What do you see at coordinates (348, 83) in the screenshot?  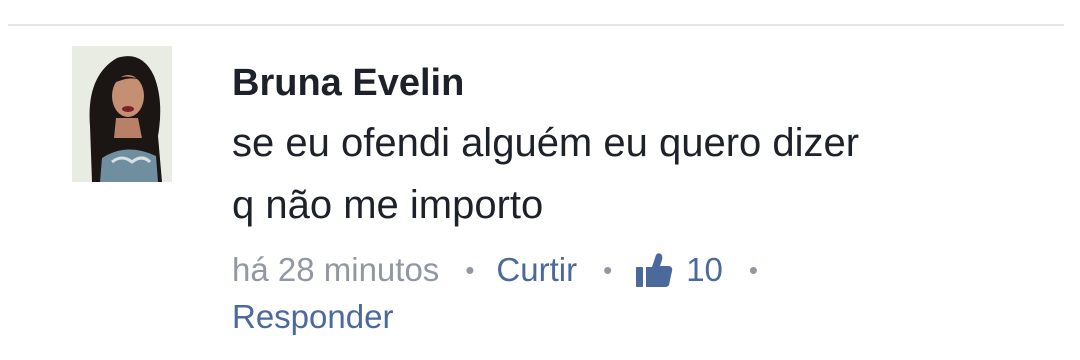 I see `comment-author: Bruna Evelin` at bounding box center [348, 83].